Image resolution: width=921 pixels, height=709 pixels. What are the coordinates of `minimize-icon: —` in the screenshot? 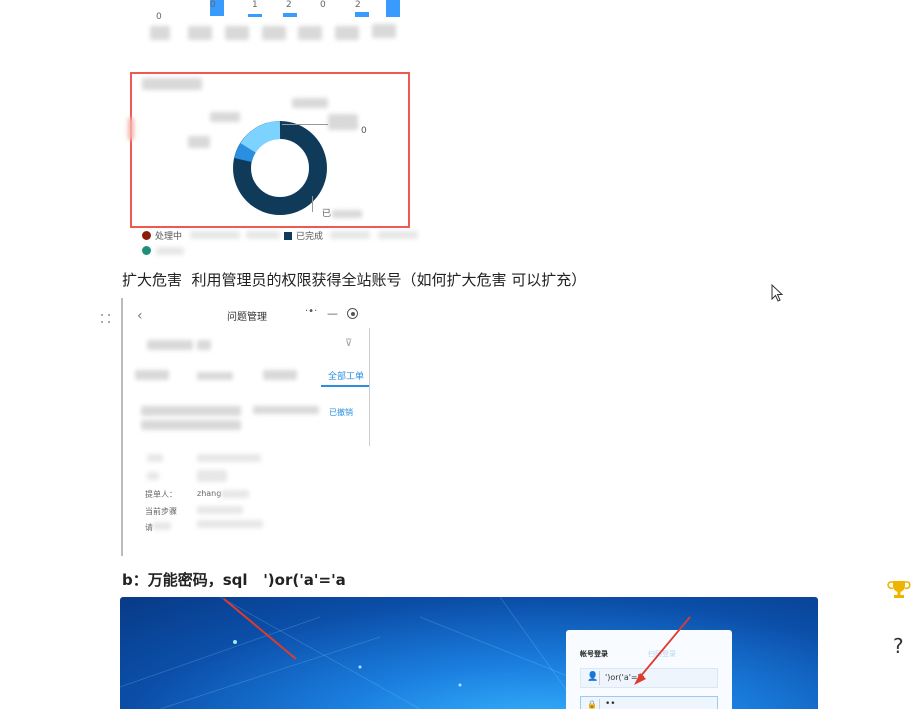 It's located at (332, 313).